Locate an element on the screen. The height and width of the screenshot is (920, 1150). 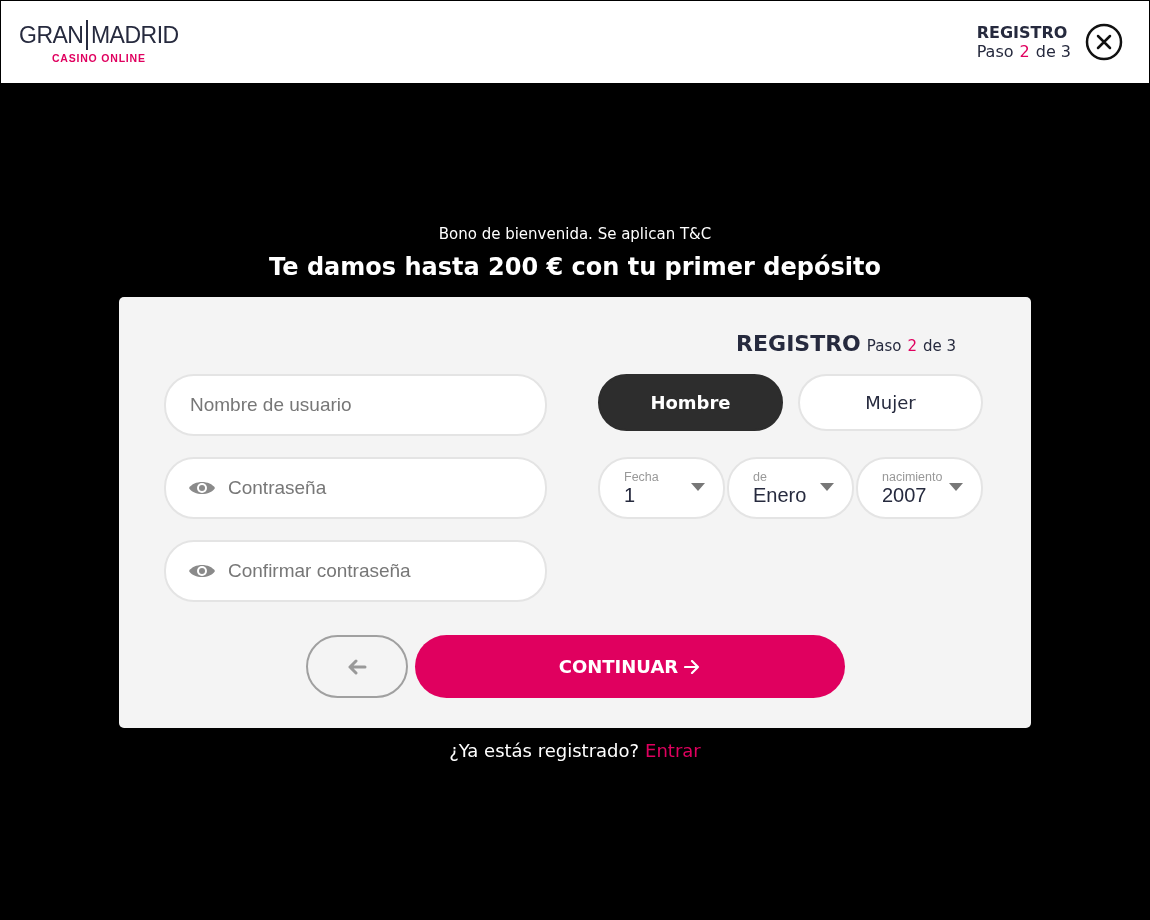
date-select: nacimiento 2007 is located at coordinates (919, 488).